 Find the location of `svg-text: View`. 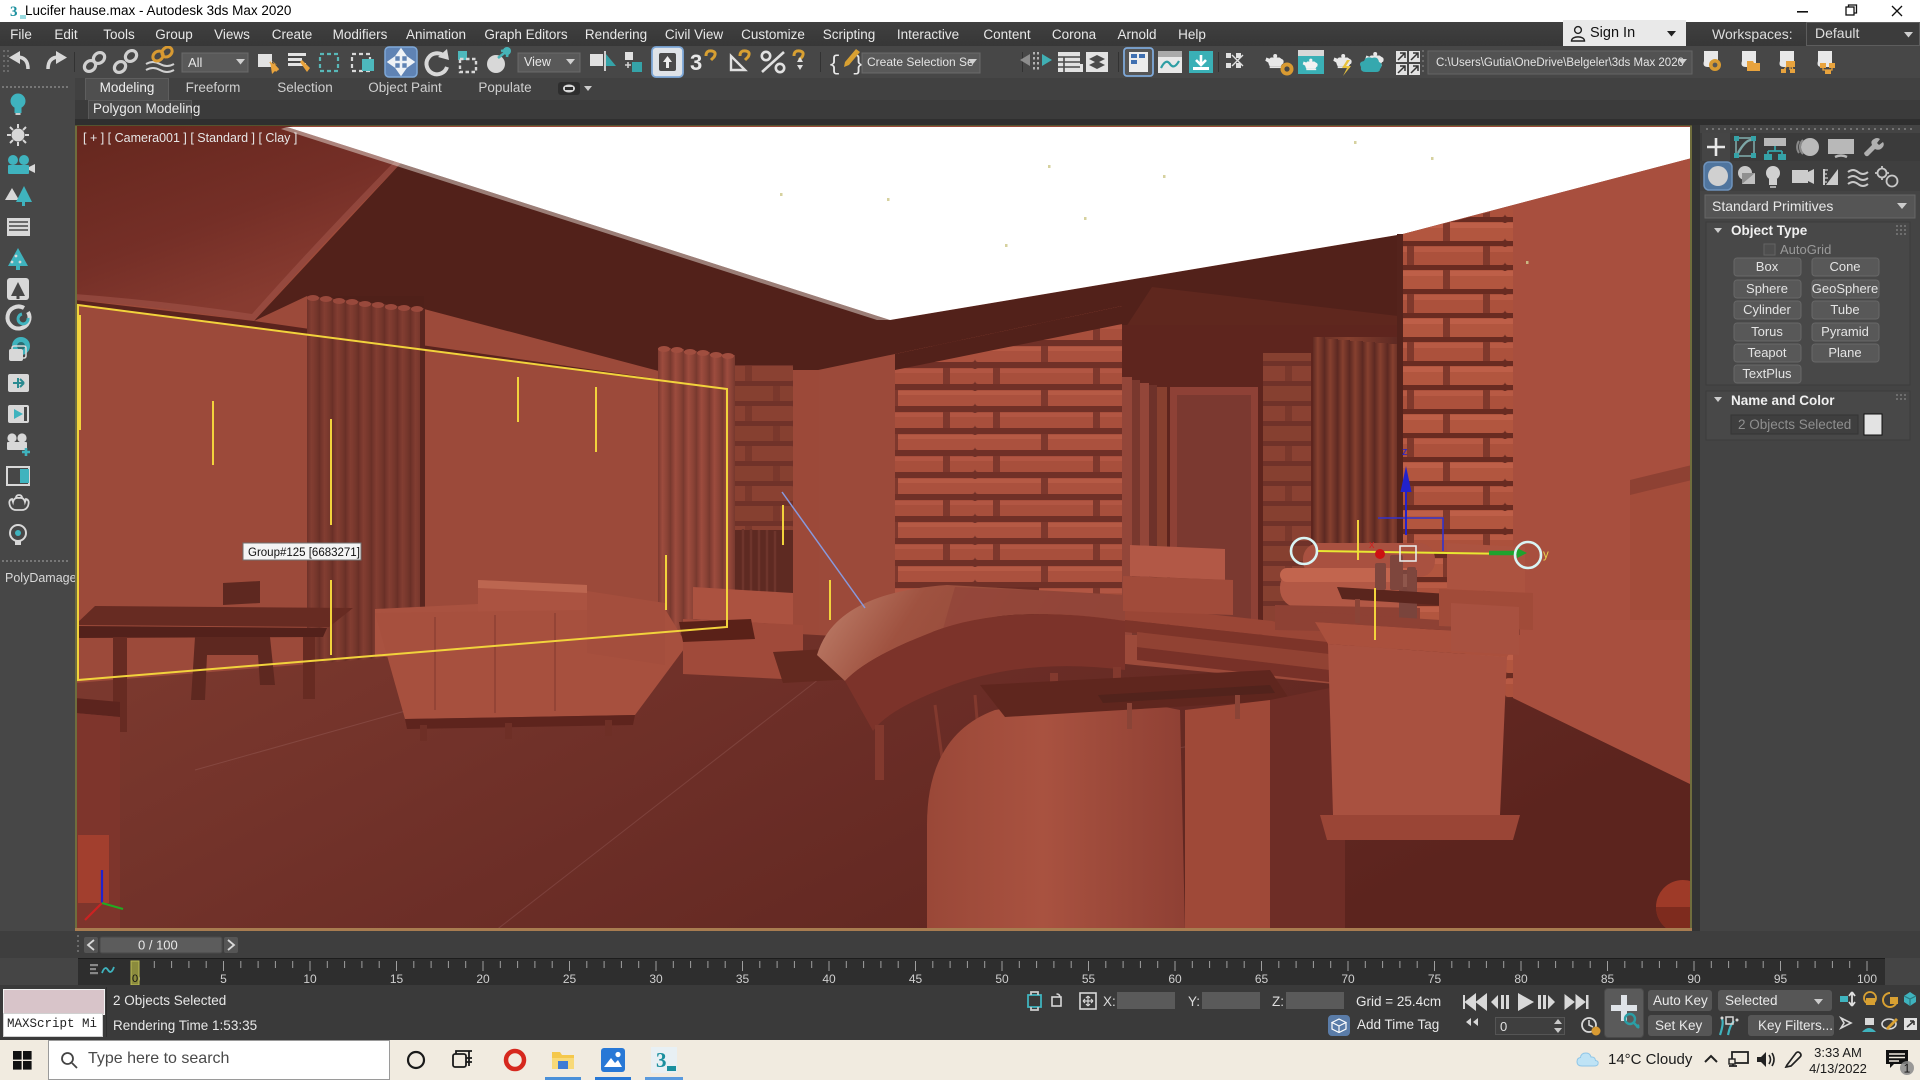

svg-text: View is located at coordinates (538, 62).